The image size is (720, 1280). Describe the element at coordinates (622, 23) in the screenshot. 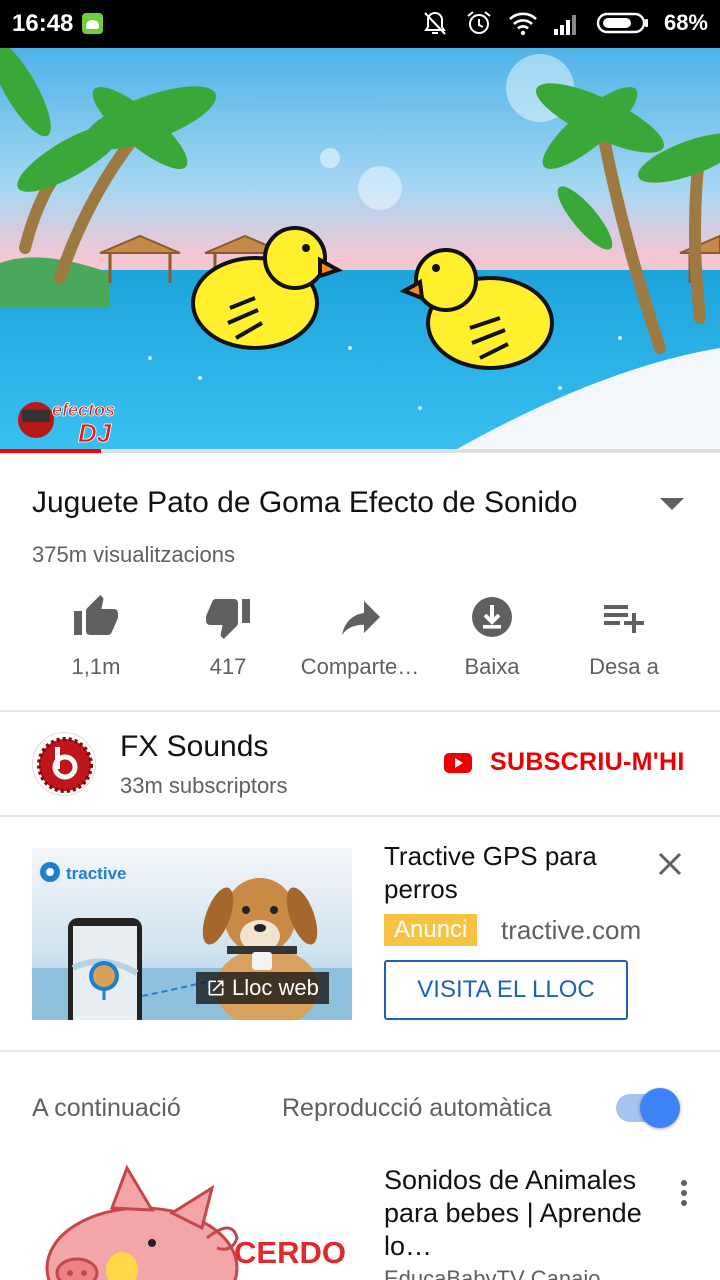

I see `battery-icon` at that location.